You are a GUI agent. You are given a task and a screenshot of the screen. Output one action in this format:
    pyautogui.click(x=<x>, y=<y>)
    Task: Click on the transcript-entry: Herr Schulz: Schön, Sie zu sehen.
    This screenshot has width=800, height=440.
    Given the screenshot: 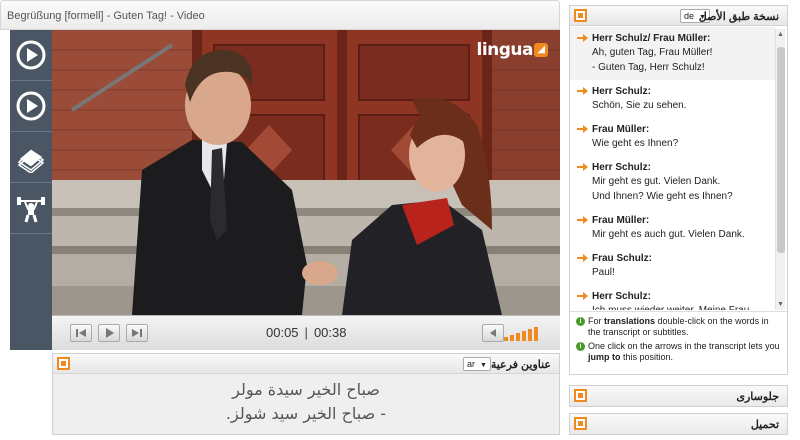 What is the action you would take?
    pyautogui.click(x=672, y=99)
    